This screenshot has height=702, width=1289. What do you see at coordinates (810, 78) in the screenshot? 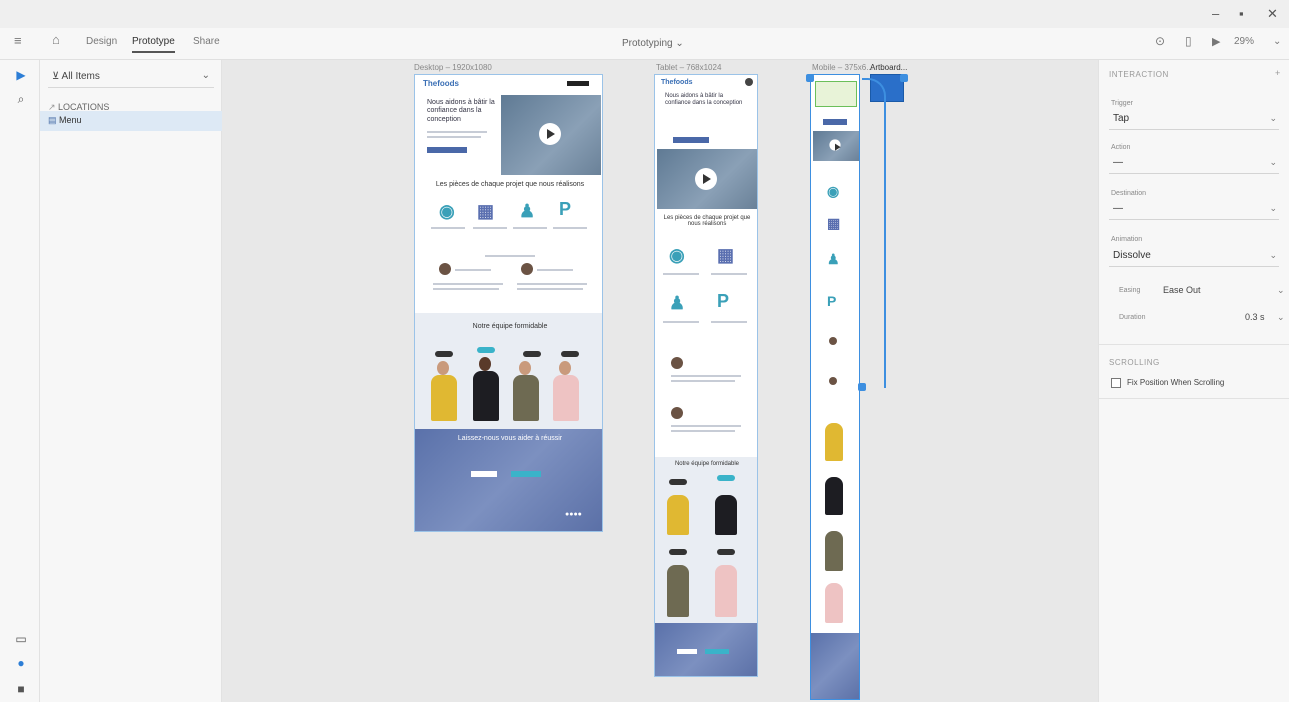
I see `wire-handle-start` at bounding box center [810, 78].